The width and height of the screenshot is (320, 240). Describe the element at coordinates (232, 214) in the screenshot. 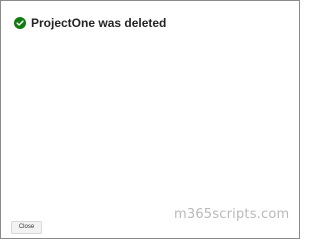

I see `watermark-text: m365scripts.com` at that location.